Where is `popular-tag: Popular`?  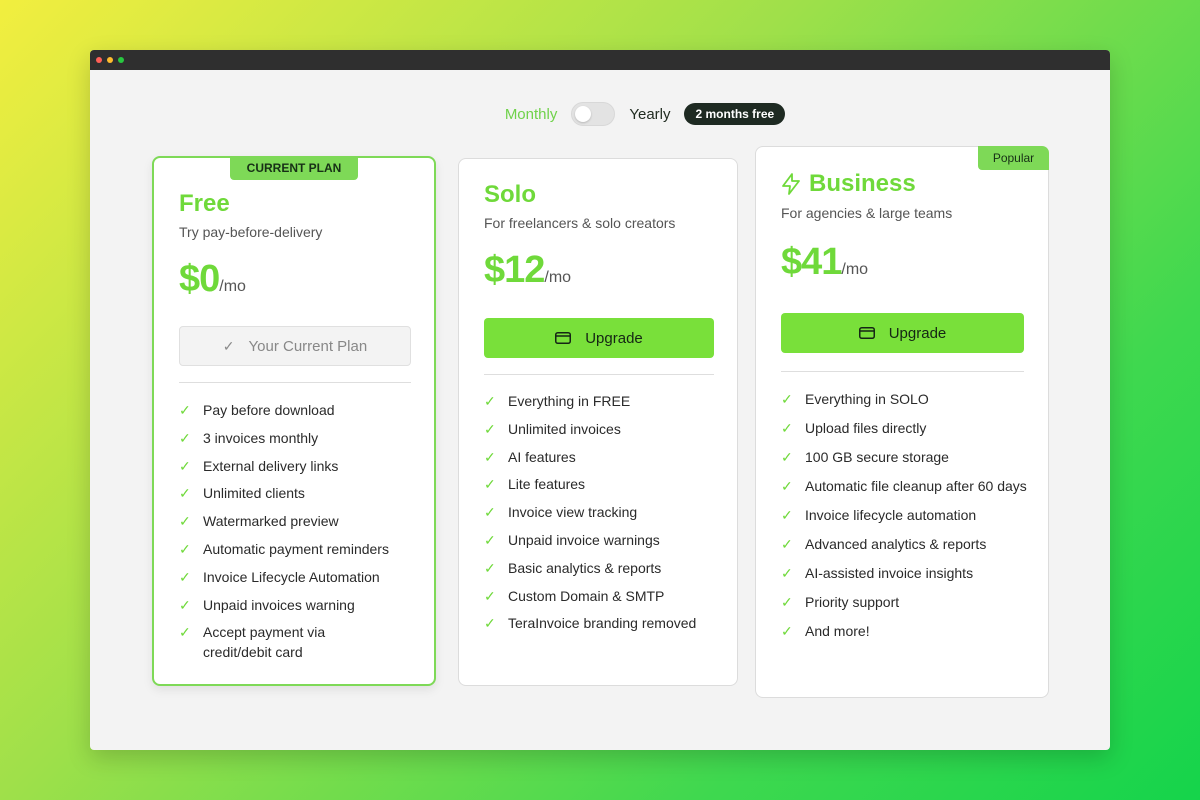
popular-tag: Popular is located at coordinates (1013, 158).